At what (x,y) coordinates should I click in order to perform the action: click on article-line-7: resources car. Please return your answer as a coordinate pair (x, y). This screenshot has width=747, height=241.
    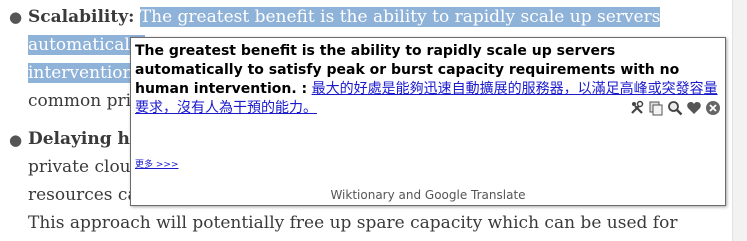
    Looking at the image, I should click on (87, 195).